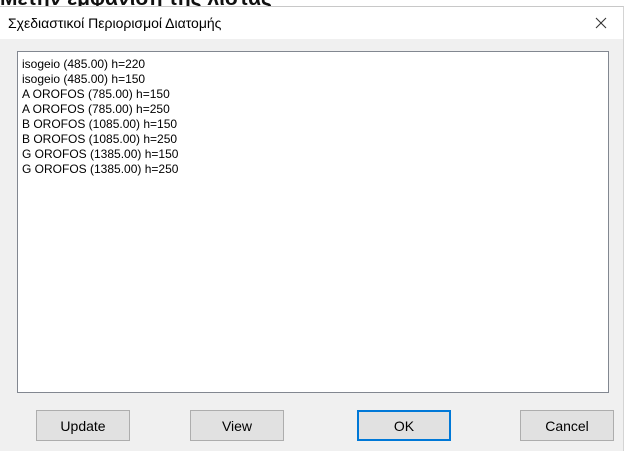 Image resolution: width=624 pixels, height=451 pixels. I want to click on close-button, so click(601, 23).